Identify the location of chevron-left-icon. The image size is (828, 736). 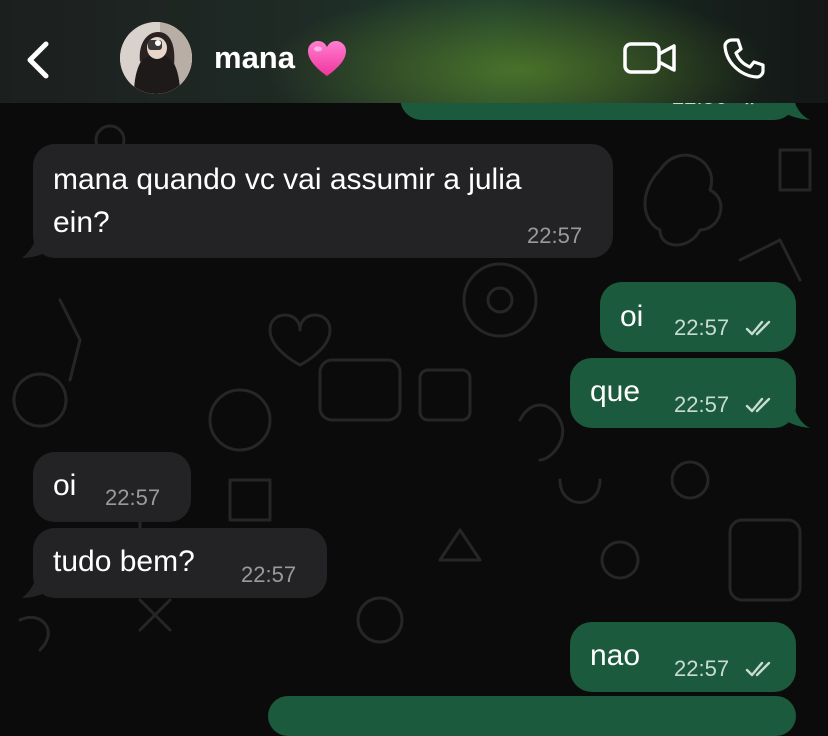
(38, 60).